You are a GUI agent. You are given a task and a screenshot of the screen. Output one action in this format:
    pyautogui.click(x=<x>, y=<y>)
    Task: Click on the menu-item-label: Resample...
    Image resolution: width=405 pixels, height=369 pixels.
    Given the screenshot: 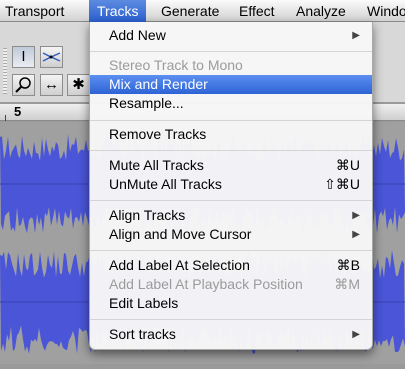 What is the action you would take?
    pyautogui.click(x=146, y=103)
    